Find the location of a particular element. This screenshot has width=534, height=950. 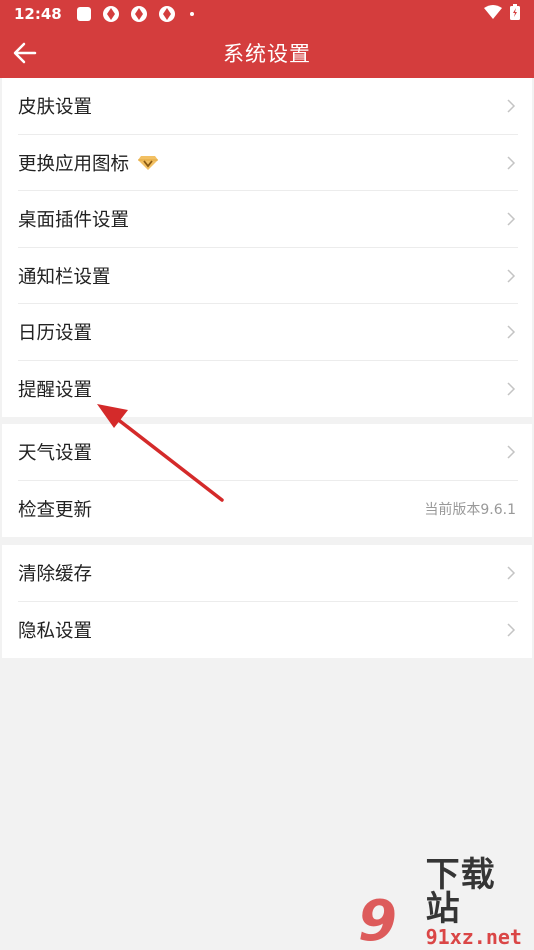

wifi-icon is located at coordinates (493, 14).